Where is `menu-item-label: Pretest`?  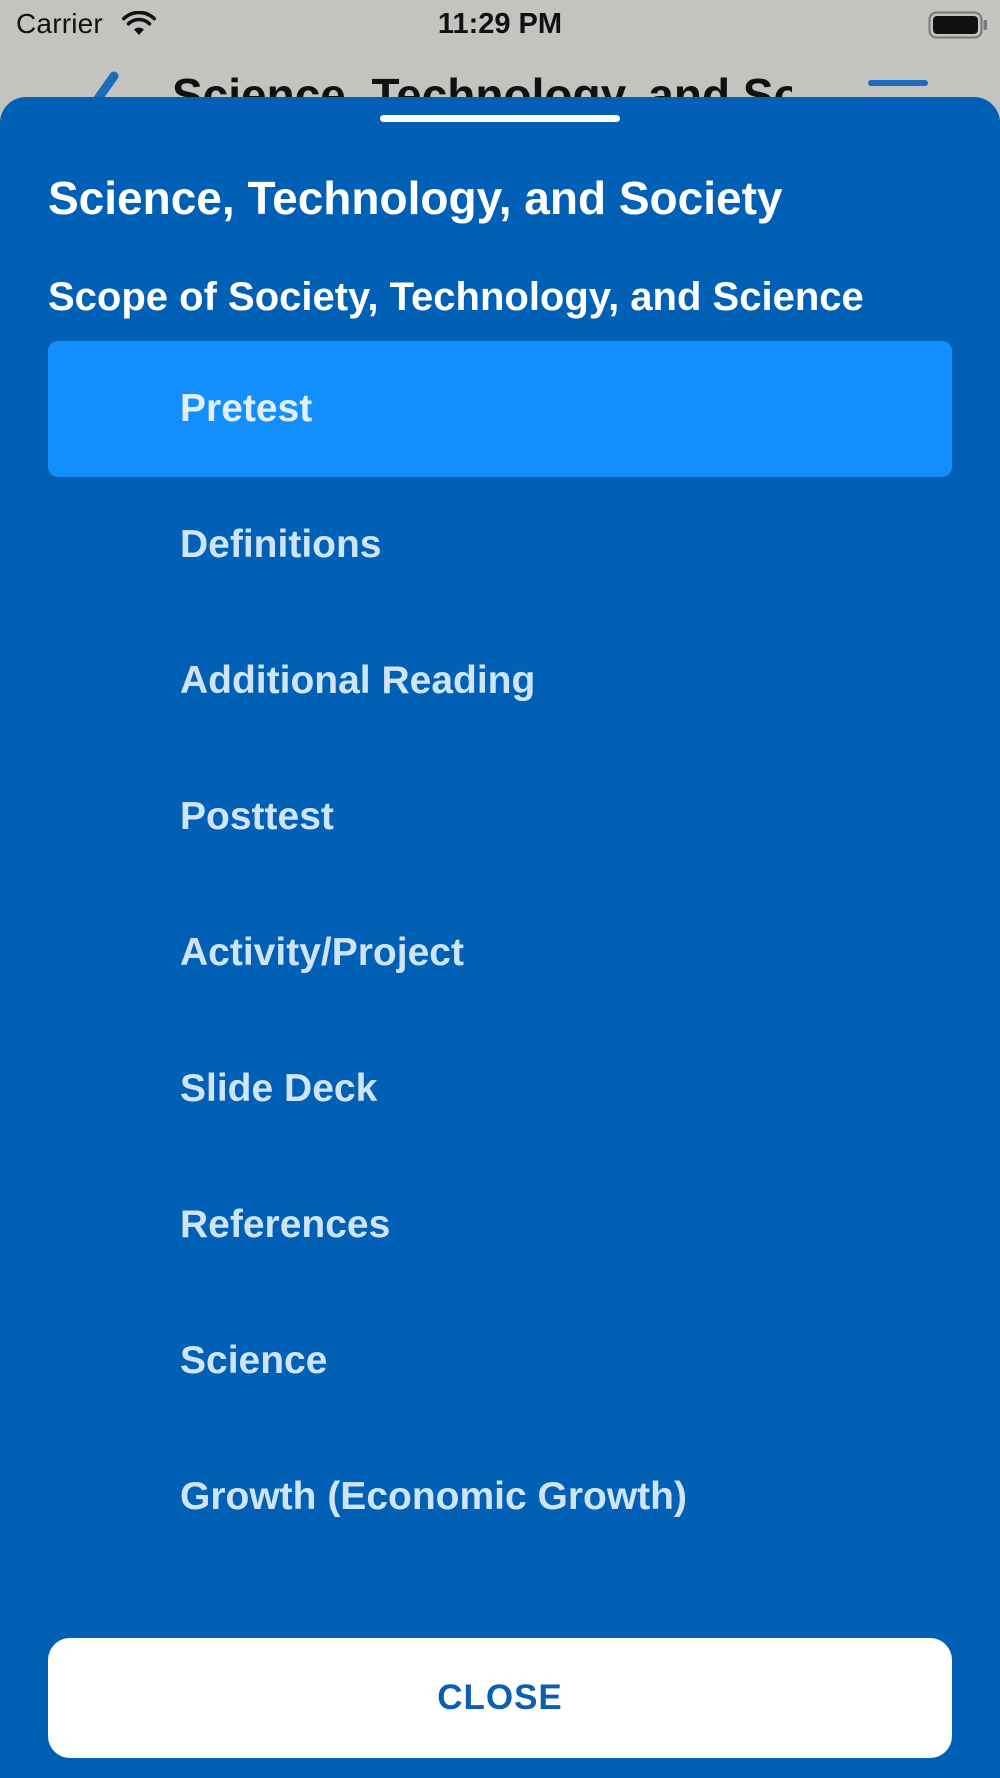 menu-item-label: Pretest is located at coordinates (246, 408).